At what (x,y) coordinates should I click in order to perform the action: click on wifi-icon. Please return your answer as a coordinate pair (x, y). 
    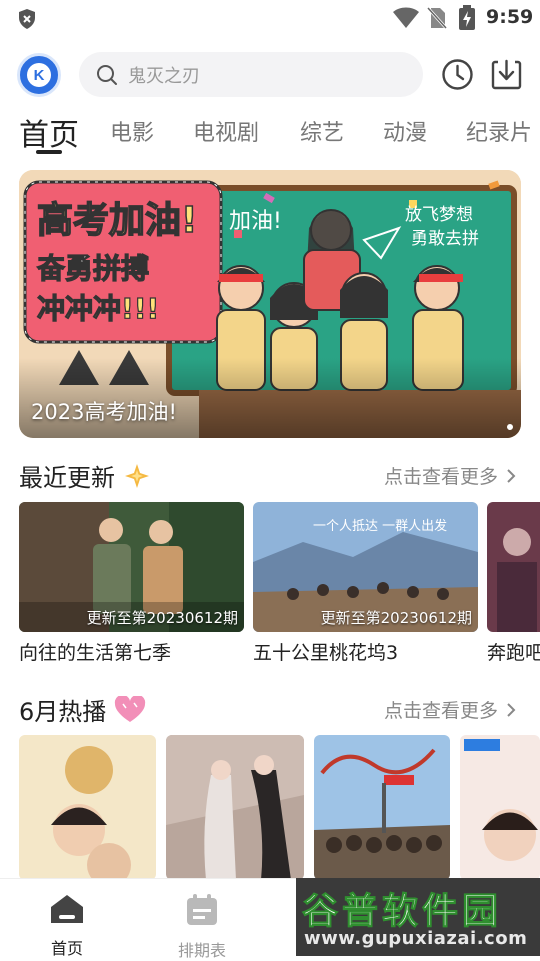
    Looking at the image, I should click on (406, 17).